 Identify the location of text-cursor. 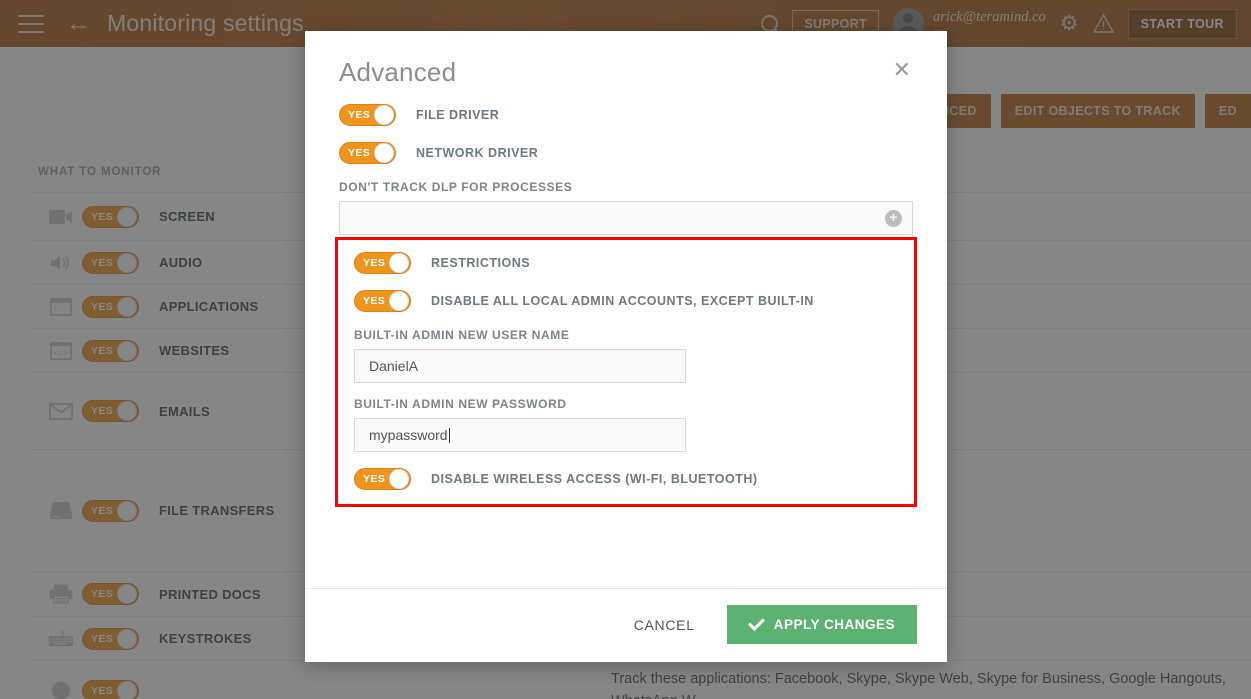
(449, 435).